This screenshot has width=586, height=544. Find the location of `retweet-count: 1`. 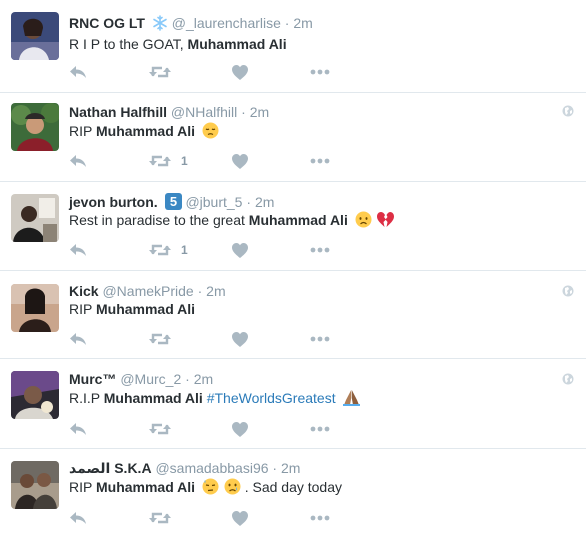

retweet-count: 1 is located at coordinates (184, 161).